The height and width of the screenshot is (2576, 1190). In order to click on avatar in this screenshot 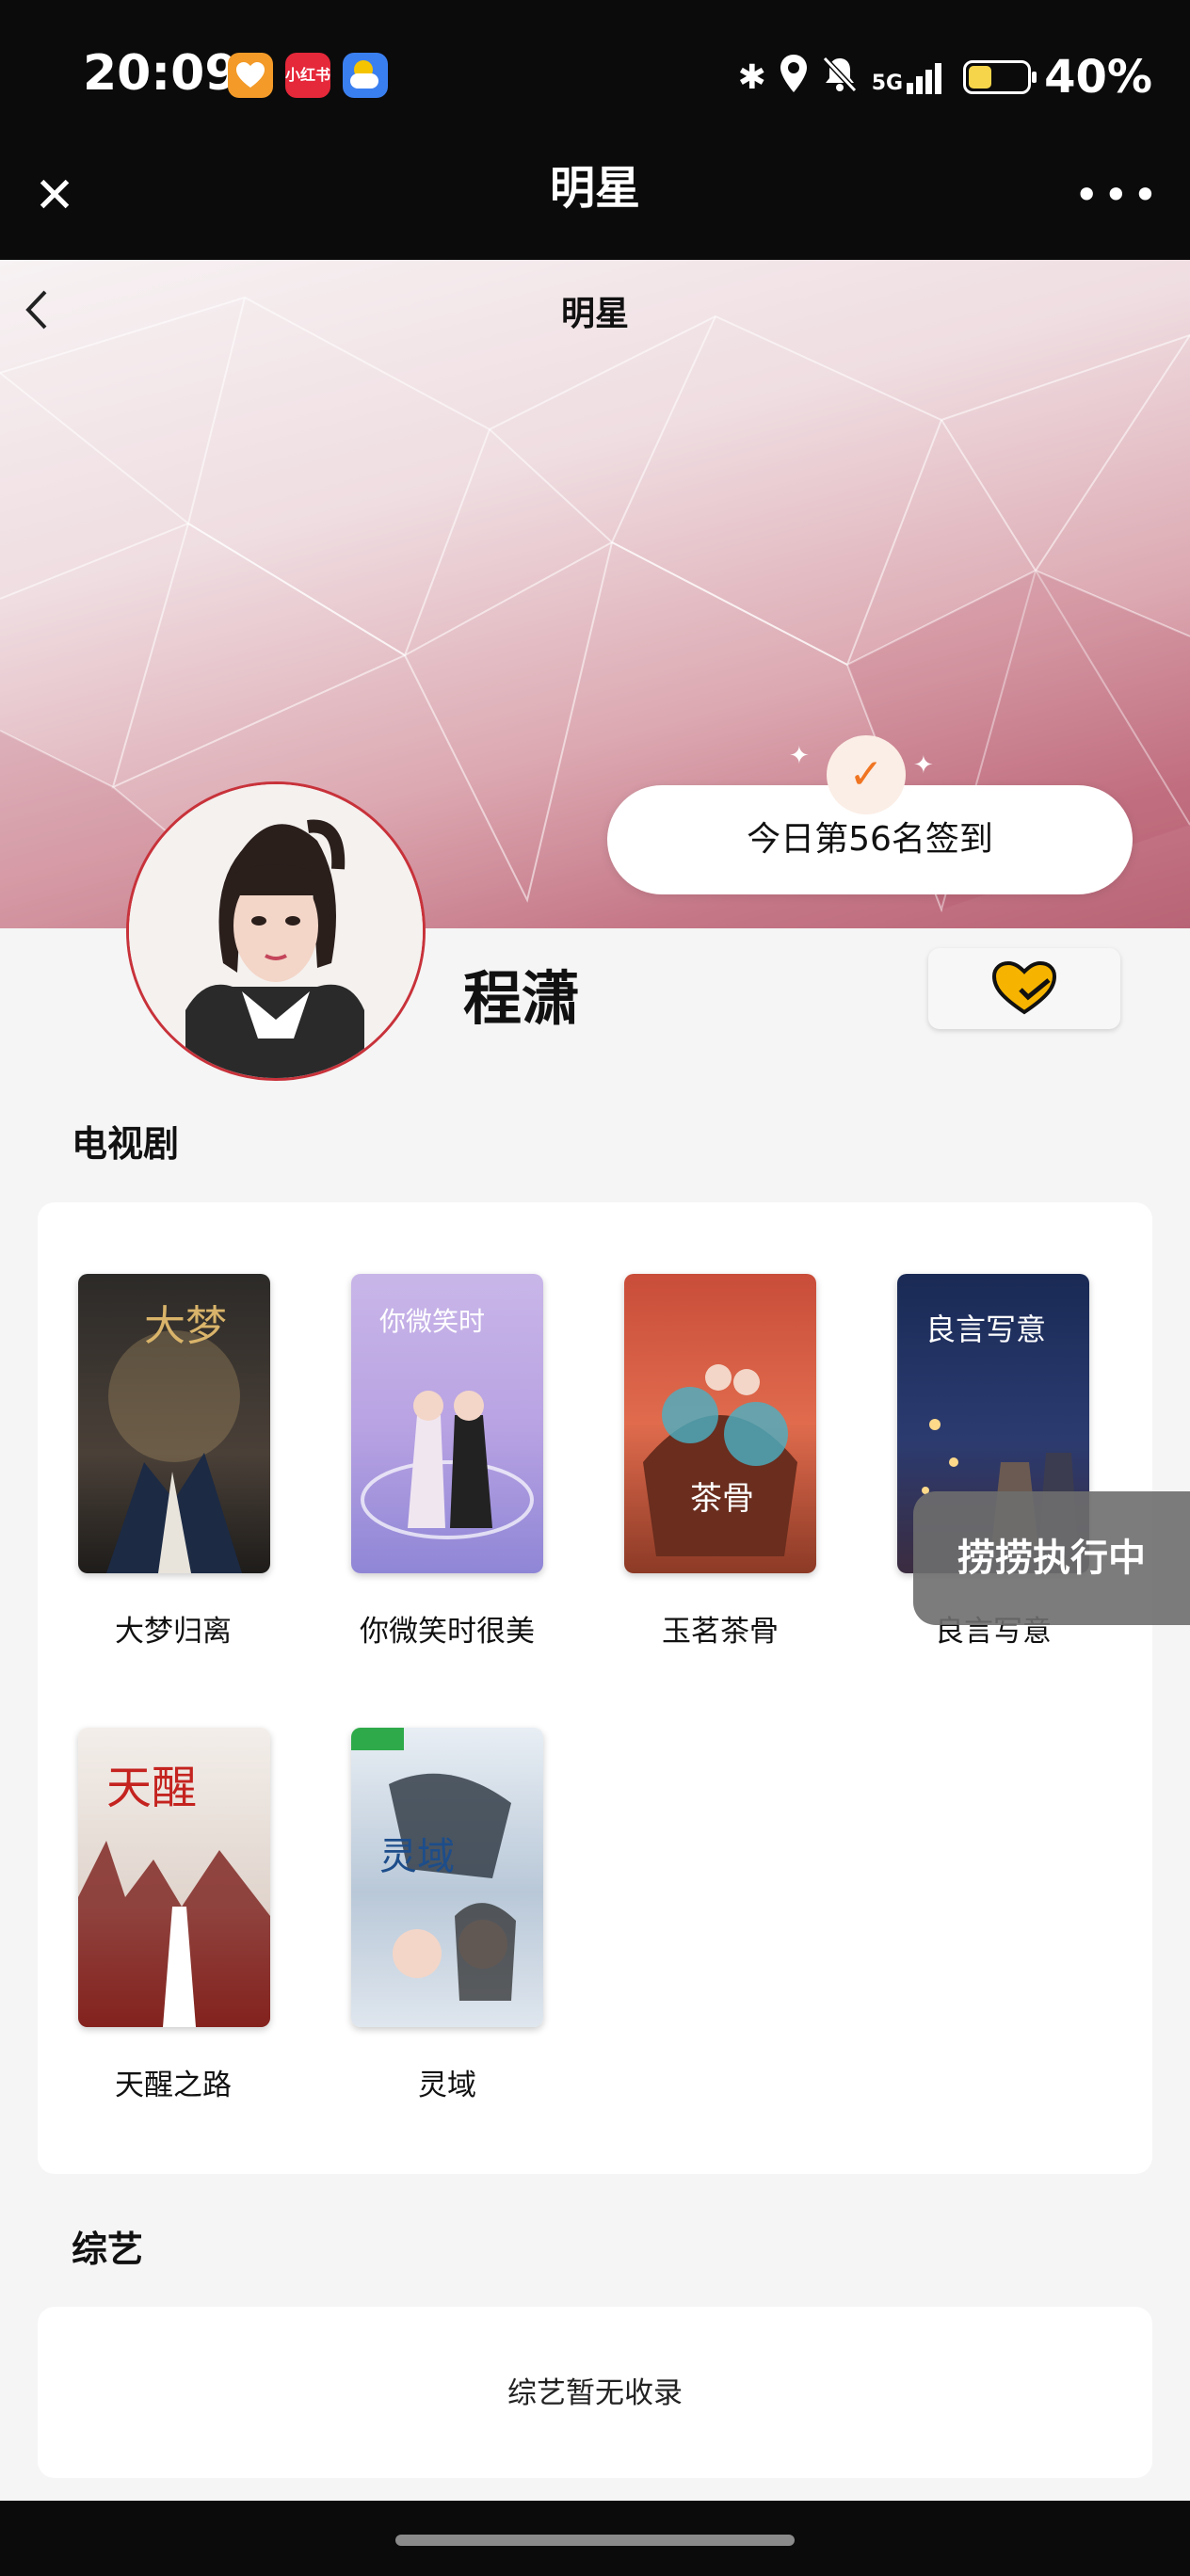, I will do `click(276, 931)`.